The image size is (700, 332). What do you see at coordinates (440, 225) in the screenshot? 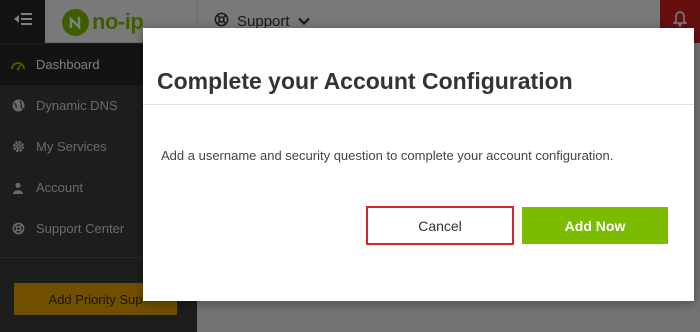
I see `cancel-button: Cancel` at bounding box center [440, 225].